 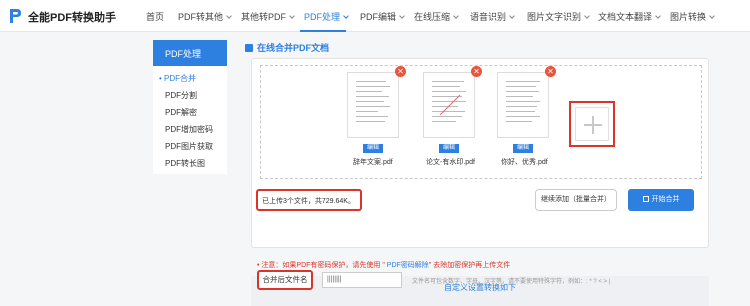 I want to click on nav-pdf-to-other: PDF转其他, so click(x=205, y=16).